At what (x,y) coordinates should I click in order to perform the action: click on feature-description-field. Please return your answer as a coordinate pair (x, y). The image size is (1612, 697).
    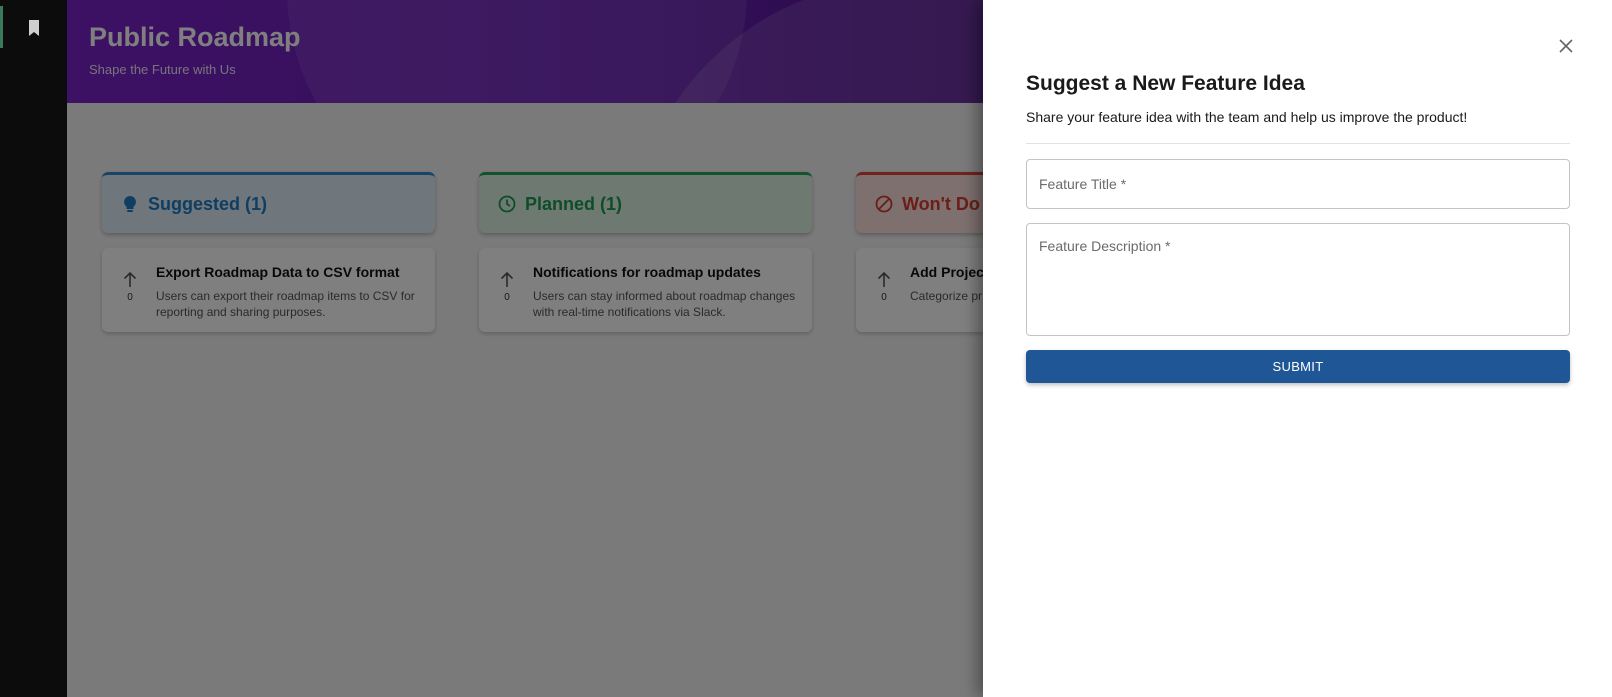
    Looking at the image, I should click on (1298, 279).